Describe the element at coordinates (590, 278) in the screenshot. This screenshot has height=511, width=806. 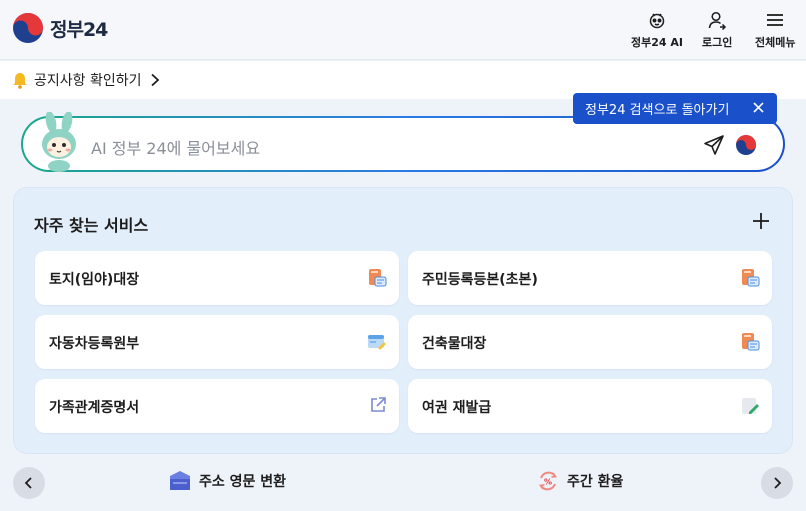
I see `service-card: 주민등록등본(초본)` at that location.